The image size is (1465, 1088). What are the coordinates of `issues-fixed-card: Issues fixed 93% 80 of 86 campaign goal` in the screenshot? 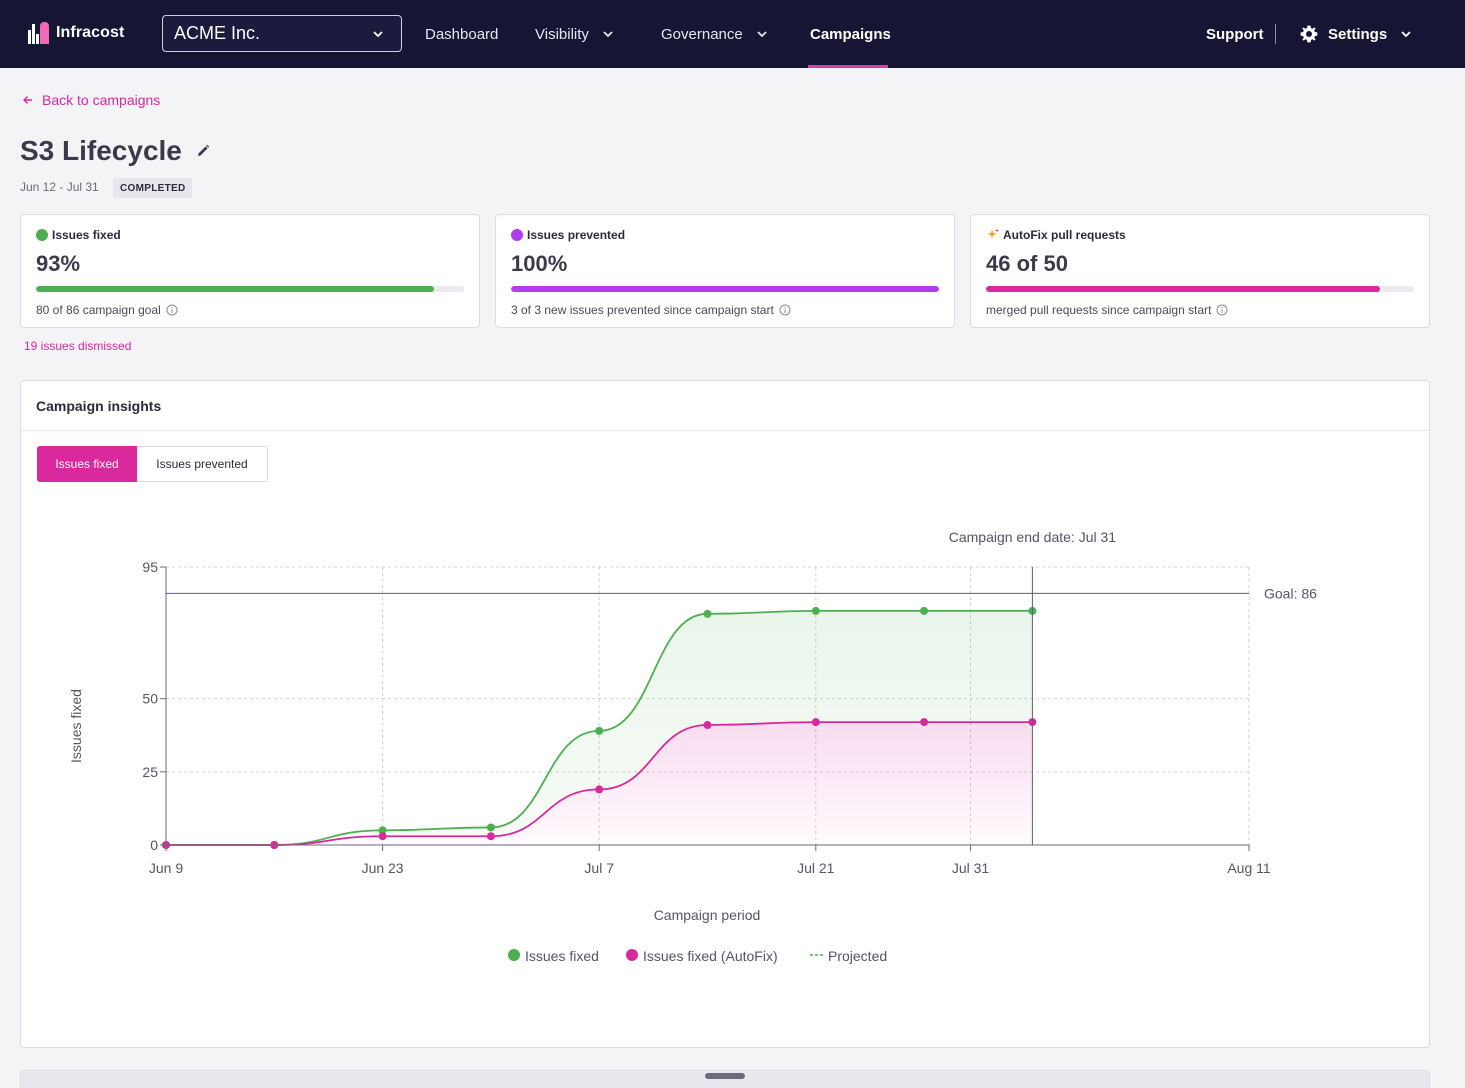 It's located at (250, 271).